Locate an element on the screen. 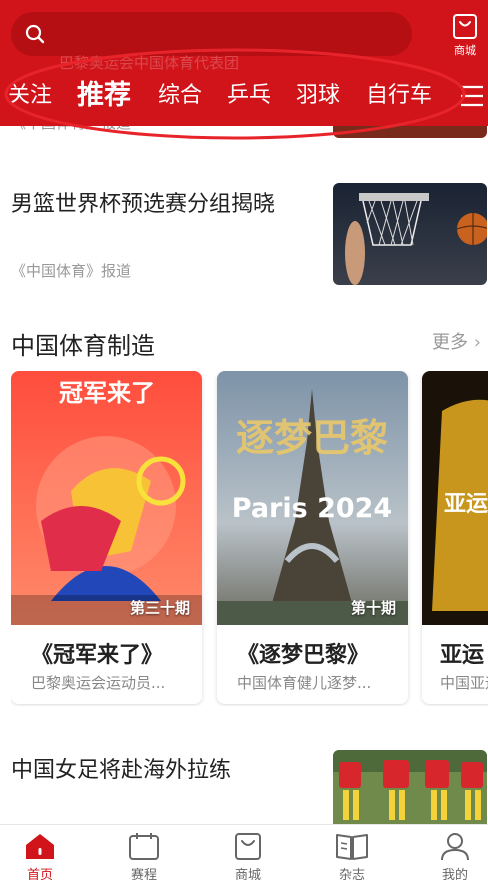 This screenshot has height=880, width=488. tab-follow: 关注 is located at coordinates (30, 96).